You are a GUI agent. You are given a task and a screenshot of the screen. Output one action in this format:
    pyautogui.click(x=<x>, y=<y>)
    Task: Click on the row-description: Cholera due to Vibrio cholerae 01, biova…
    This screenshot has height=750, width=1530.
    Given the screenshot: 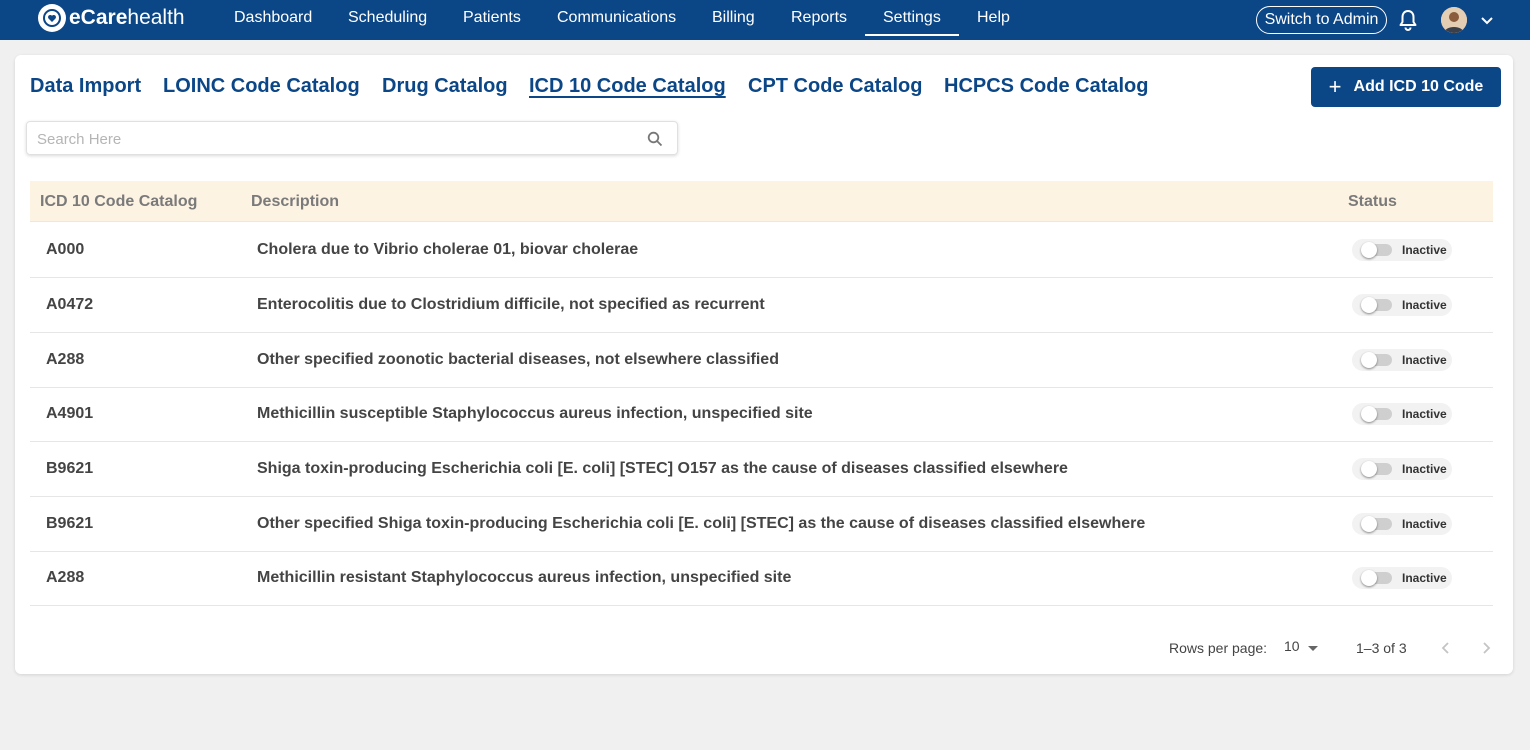 What is the action you would take?
    pyautogui.click(x=448, y=249)
    